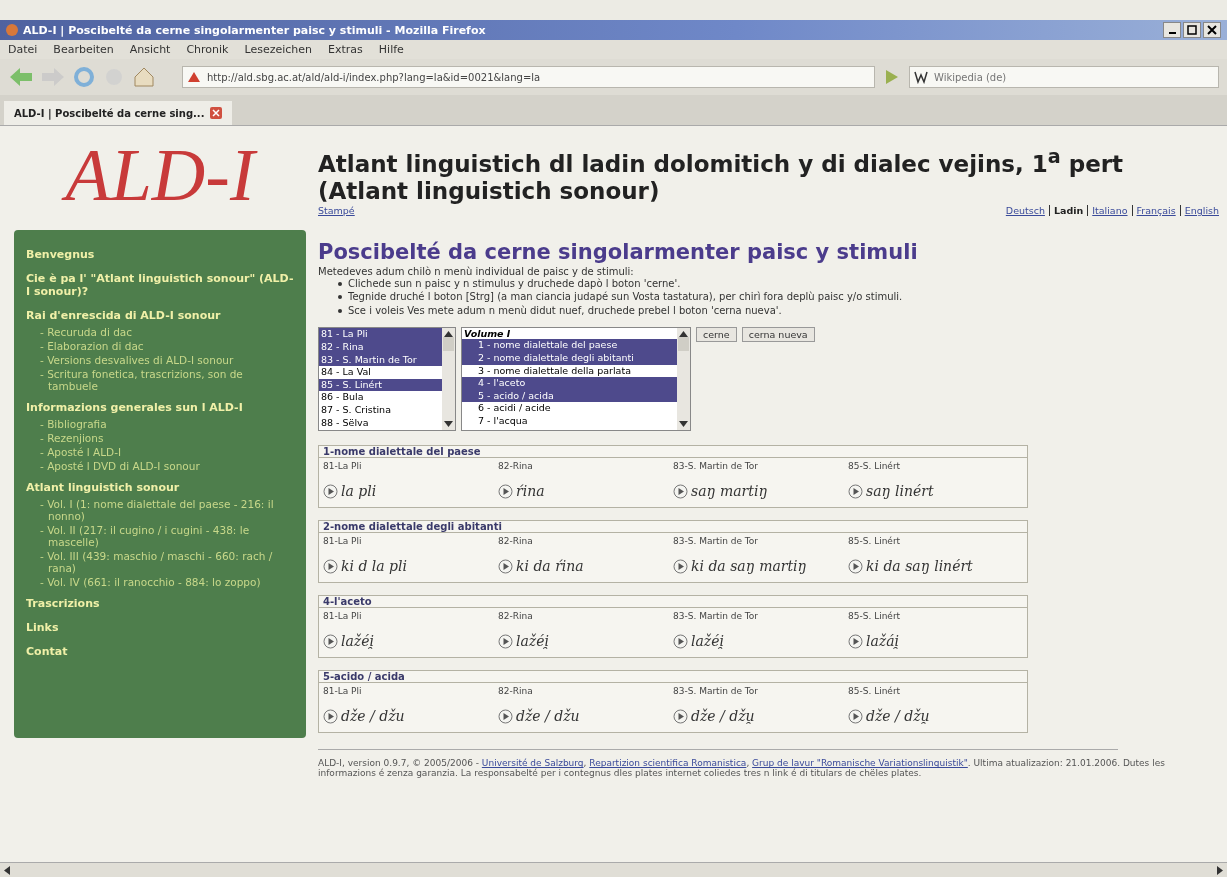 This screenshot has height=877, width=1227. What do you see at coordinates (255, 30) in the screenshot?
I see `window-title: ALD-I | Poscibelté da cerne singolarmenter paisc y stimuli - Mozilla Firefox` at bounding box center [255, 30].